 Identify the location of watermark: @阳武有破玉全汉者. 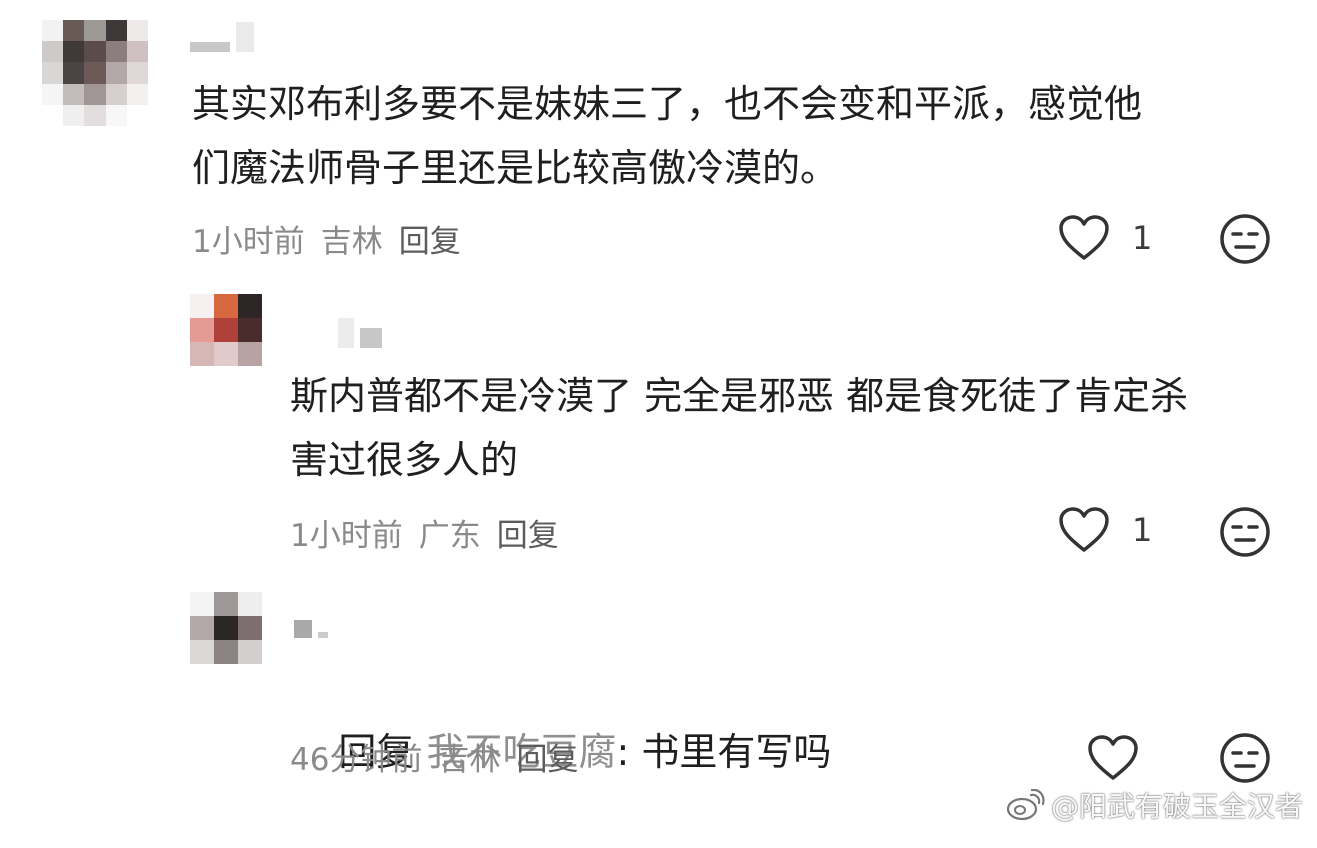
(1154, 805).